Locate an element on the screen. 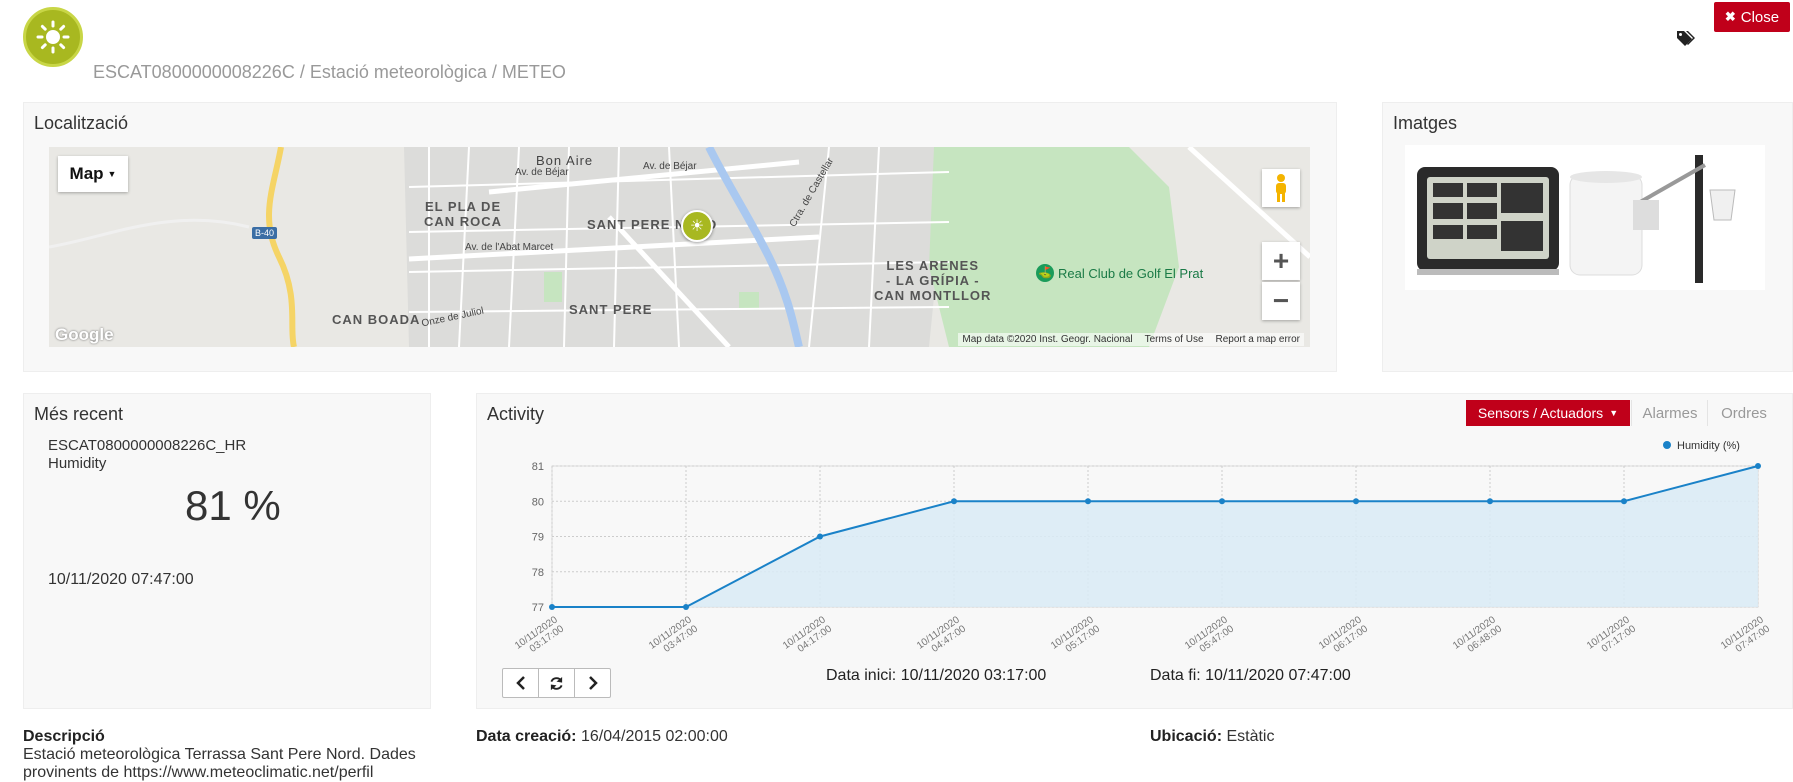 The width and height of the screenshot is (1793, 782). recent-sensor-name: Humidity is located at coordinates (77, 463).